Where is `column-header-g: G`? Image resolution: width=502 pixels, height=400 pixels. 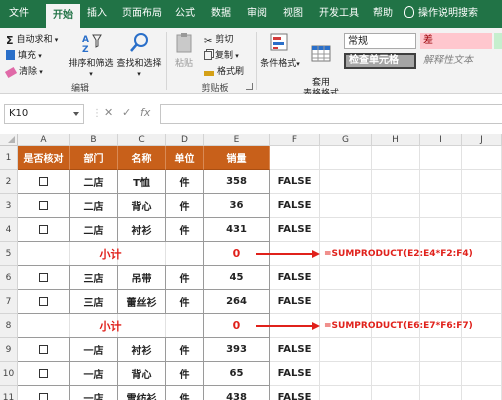
column-header-g: G is located at coordinates (346, 140).